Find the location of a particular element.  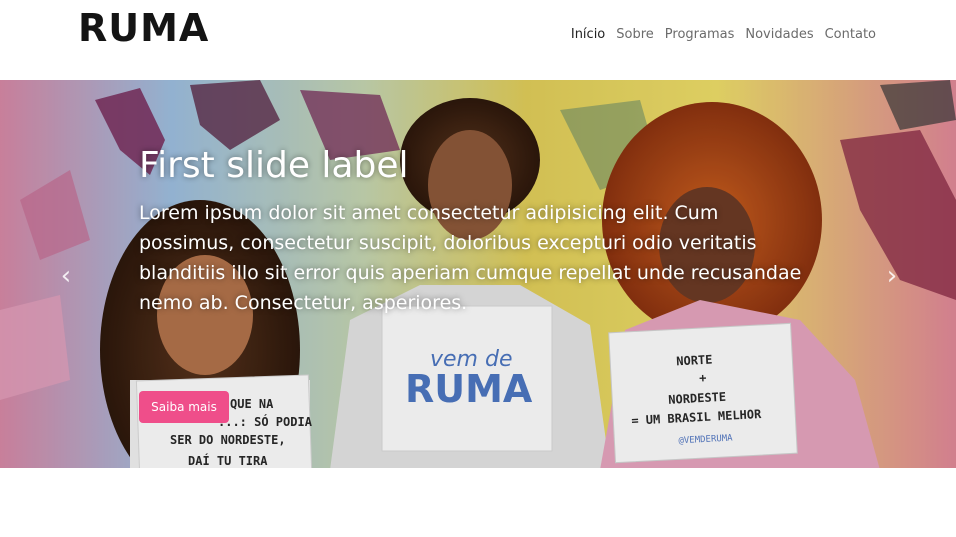

saiba-mais-button: Saiba mais is located at coordinates (184, 407).